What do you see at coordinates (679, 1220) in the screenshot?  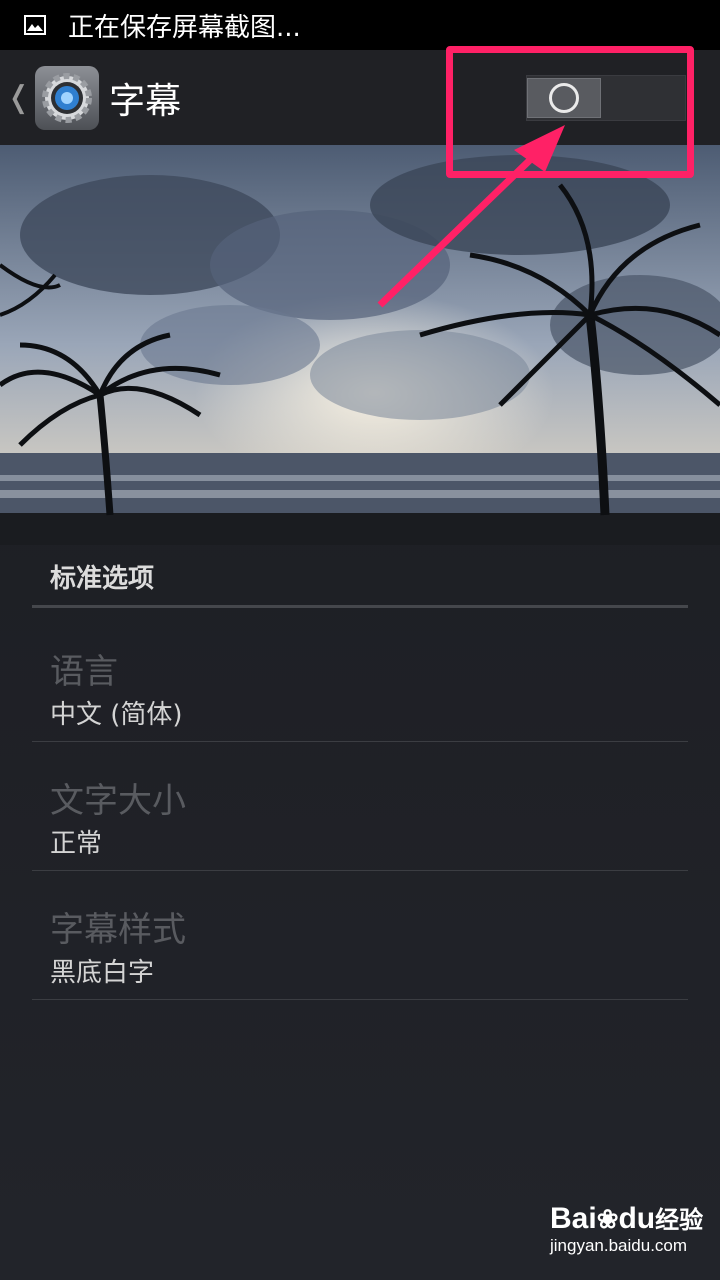 I see `watermark-brand-cn: 经验` at bounding box center [679, 1220].